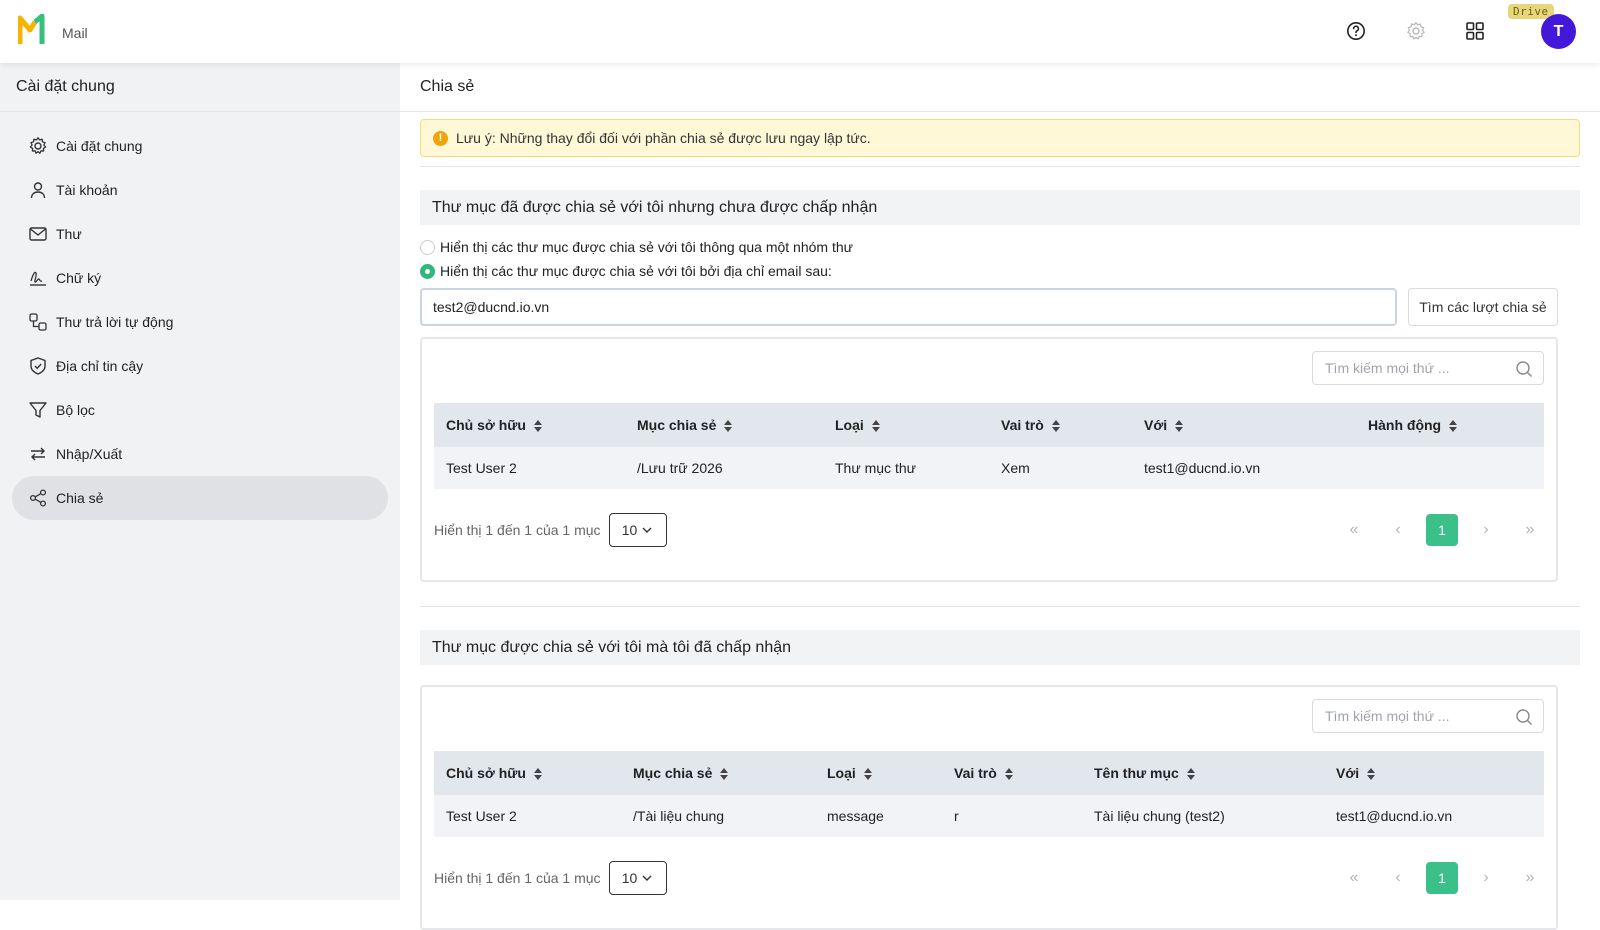 Image resolution: width=1600 pixels, height=930 pixels. I want to click on sidebar-divider, so click(200, 111).